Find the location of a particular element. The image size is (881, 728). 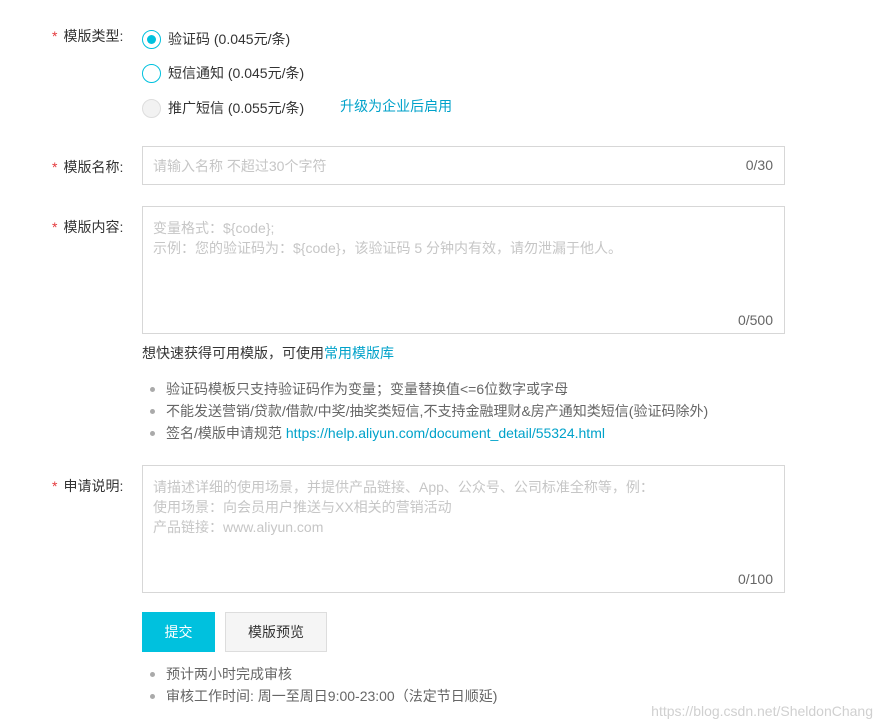

preview-template-button: 模版预览 is located at coordinates (276, 632).